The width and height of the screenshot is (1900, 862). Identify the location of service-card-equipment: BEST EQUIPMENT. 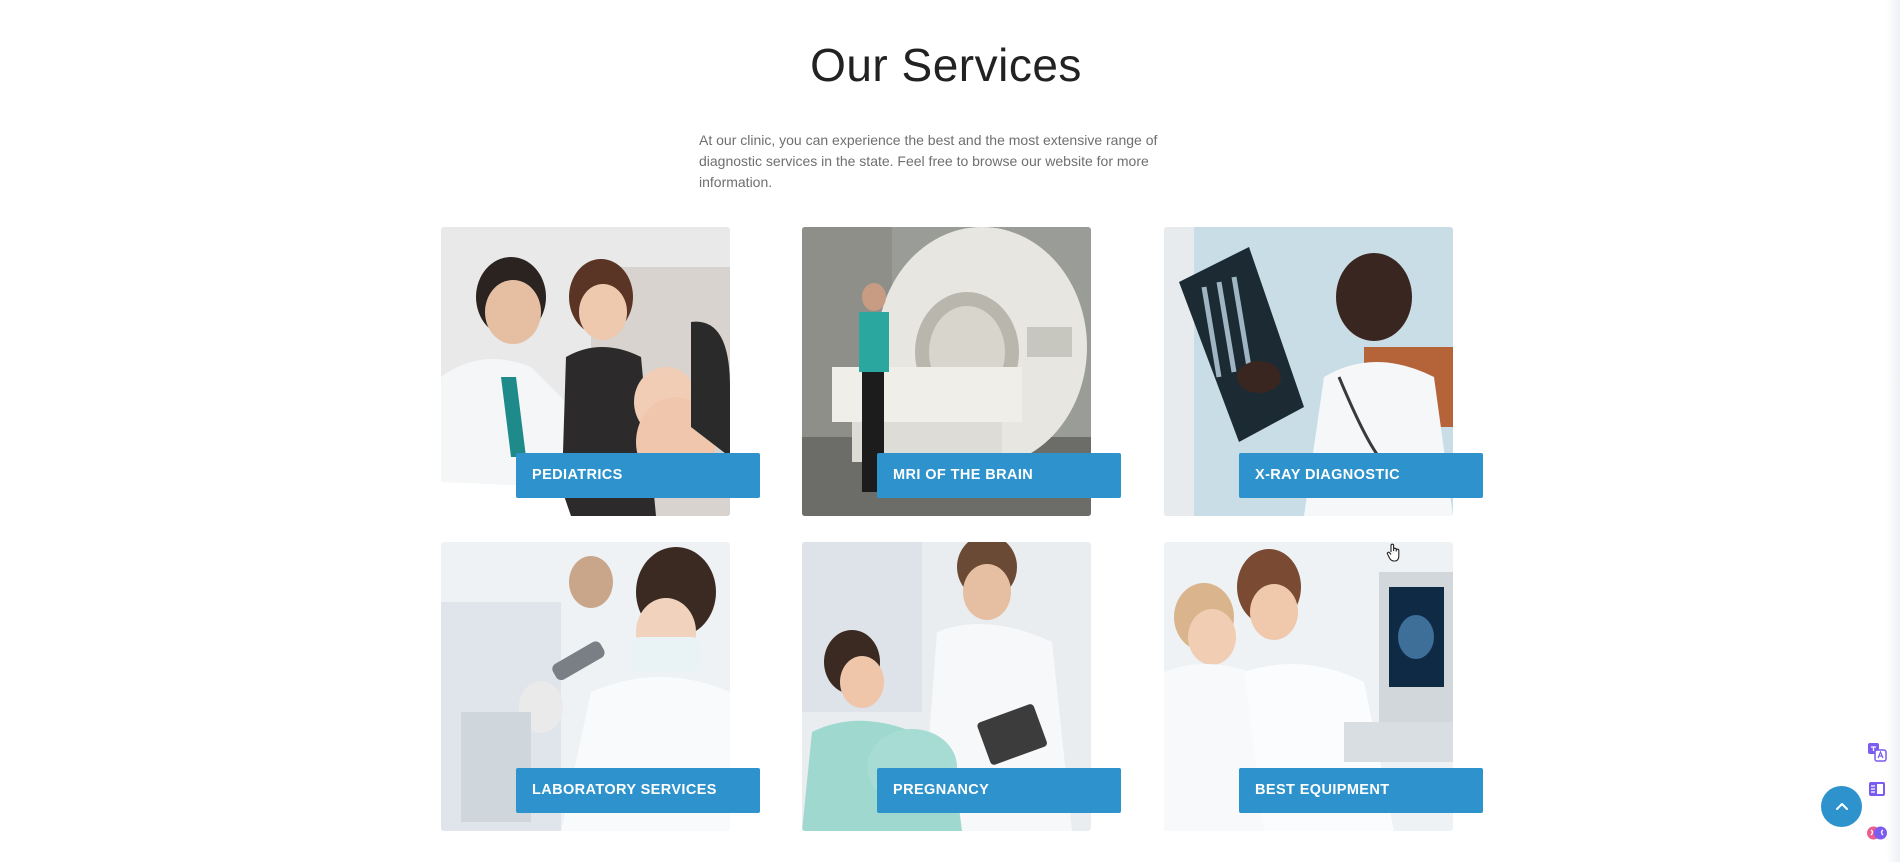
(1323, 686).